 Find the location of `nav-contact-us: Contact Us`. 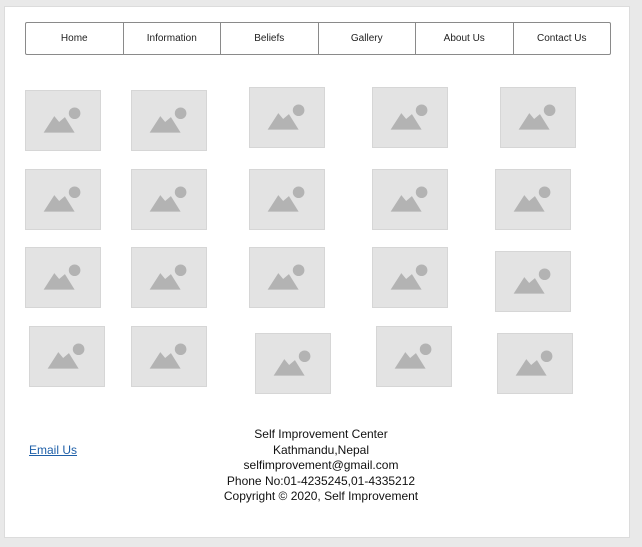

nav-contact-us: Contact Us is located at coordinates (562, 38).